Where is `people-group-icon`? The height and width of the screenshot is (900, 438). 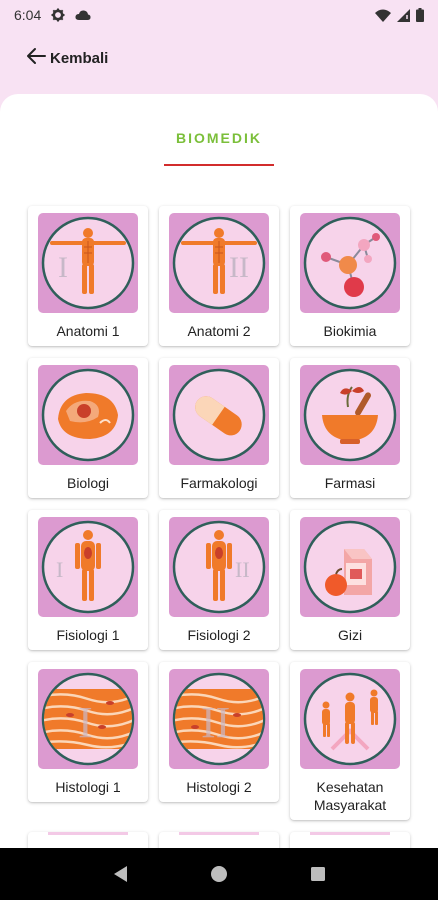
people-group-icon is located at coordinates (350, 719).